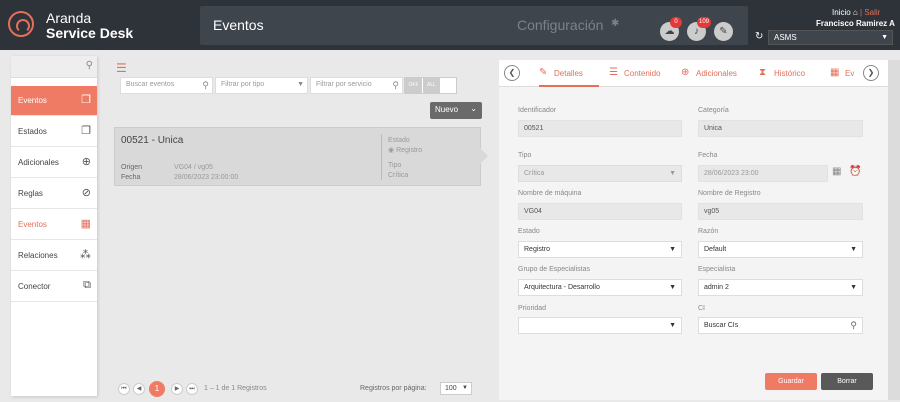  What do you see at coordinates (529, 231) in the screenshot?
I see `estado-label: Estado` at bounding box center [529, 231].